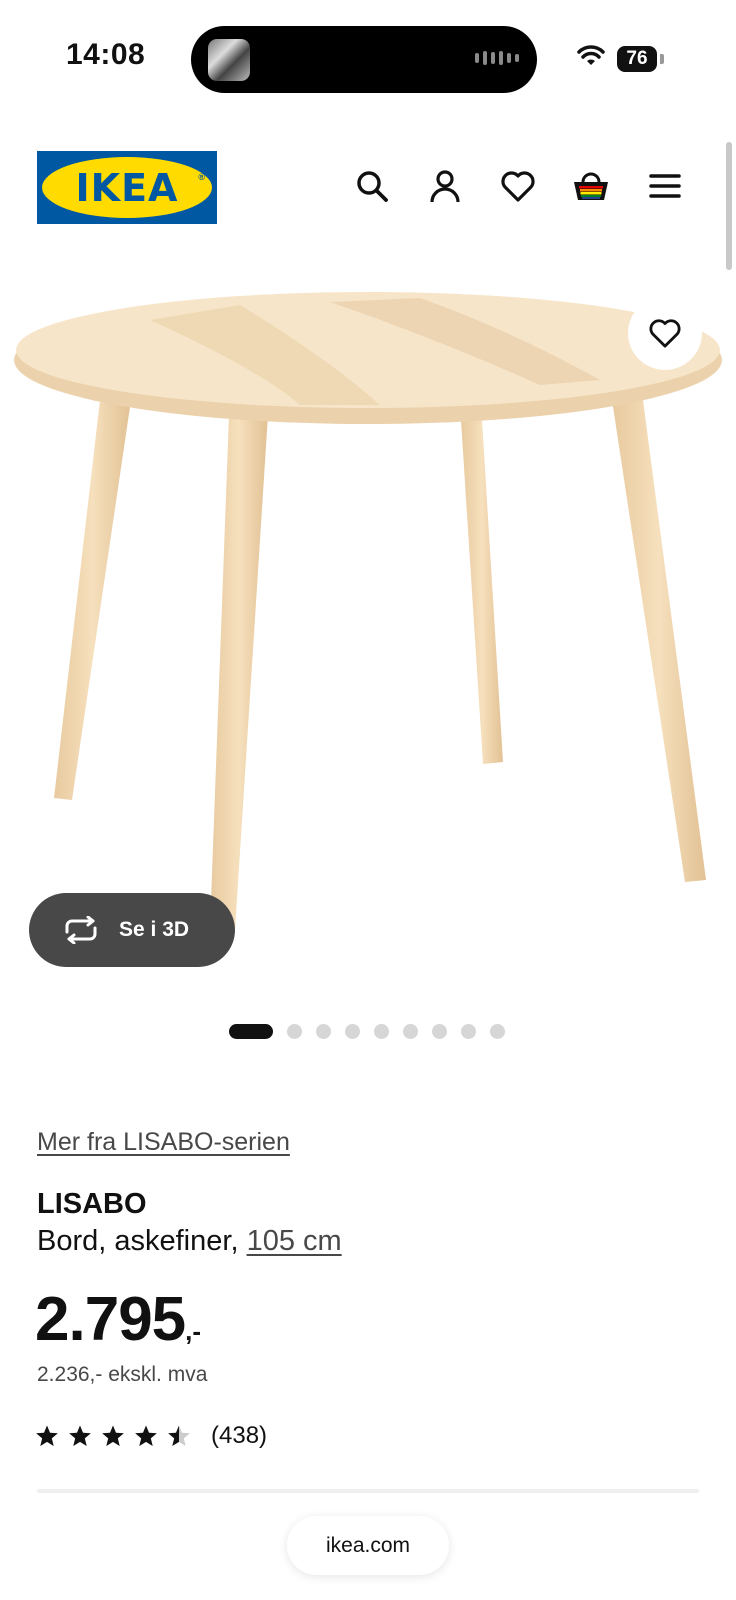 The height and width of the screenshot is (1600, 736). I want to click on wifi-icon, so click(591, 55).